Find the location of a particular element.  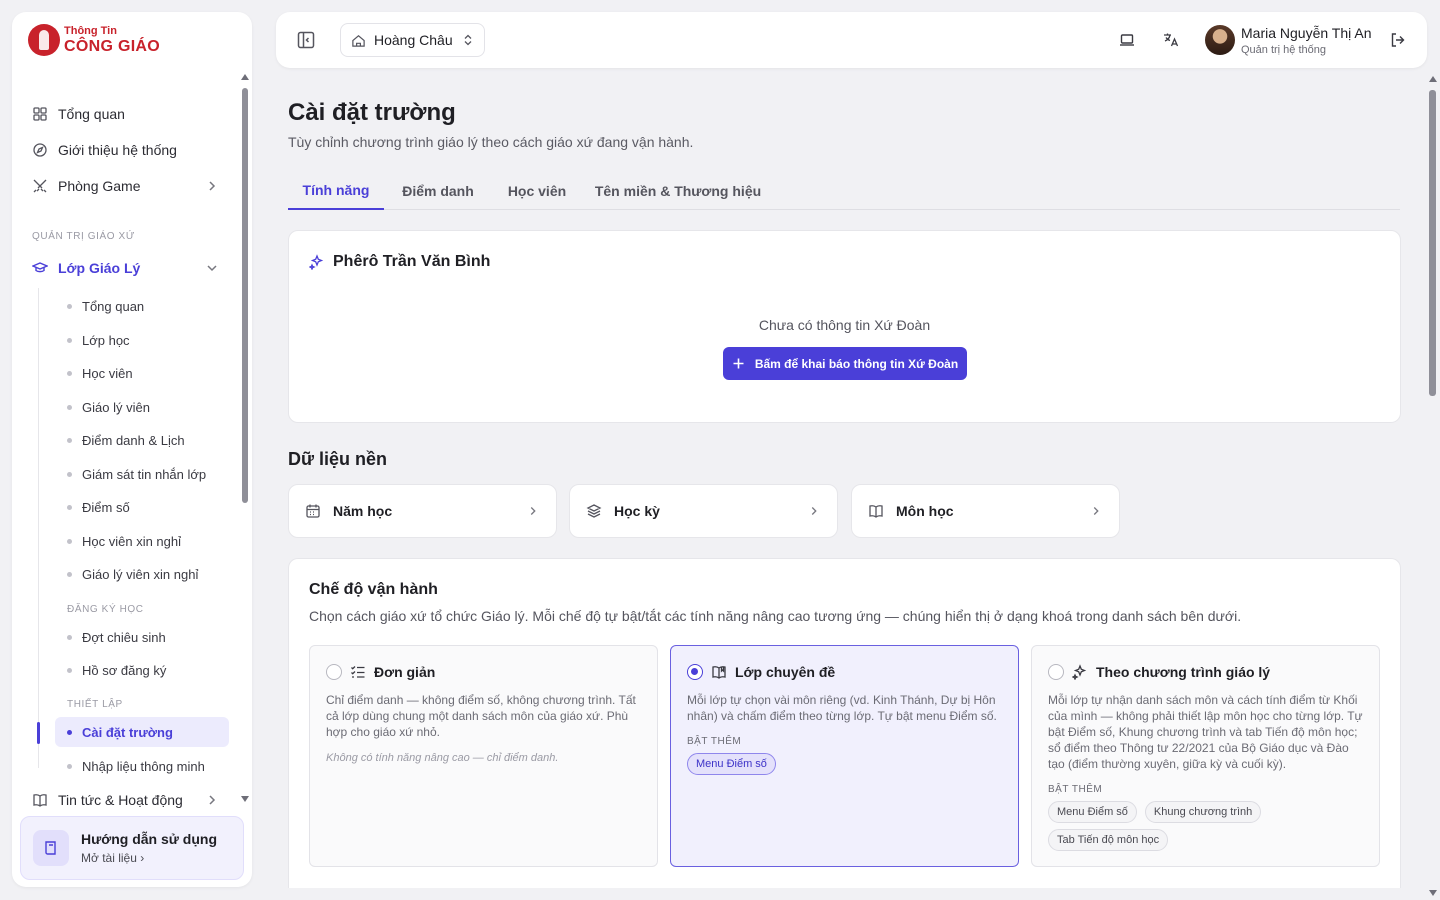

sub-item-enroll-records: Hồ sơ đăng ký is located at coordinates (142, 670).